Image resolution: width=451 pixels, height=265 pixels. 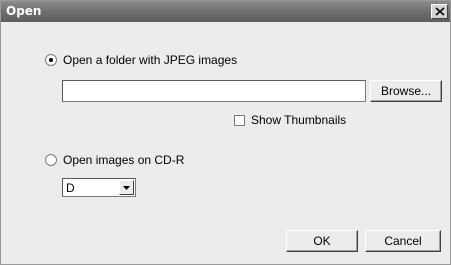 What do you see at coordinates (70, 188) in the screenshot?
I see `drive-select-value: D` at bounding box center [70, 188].